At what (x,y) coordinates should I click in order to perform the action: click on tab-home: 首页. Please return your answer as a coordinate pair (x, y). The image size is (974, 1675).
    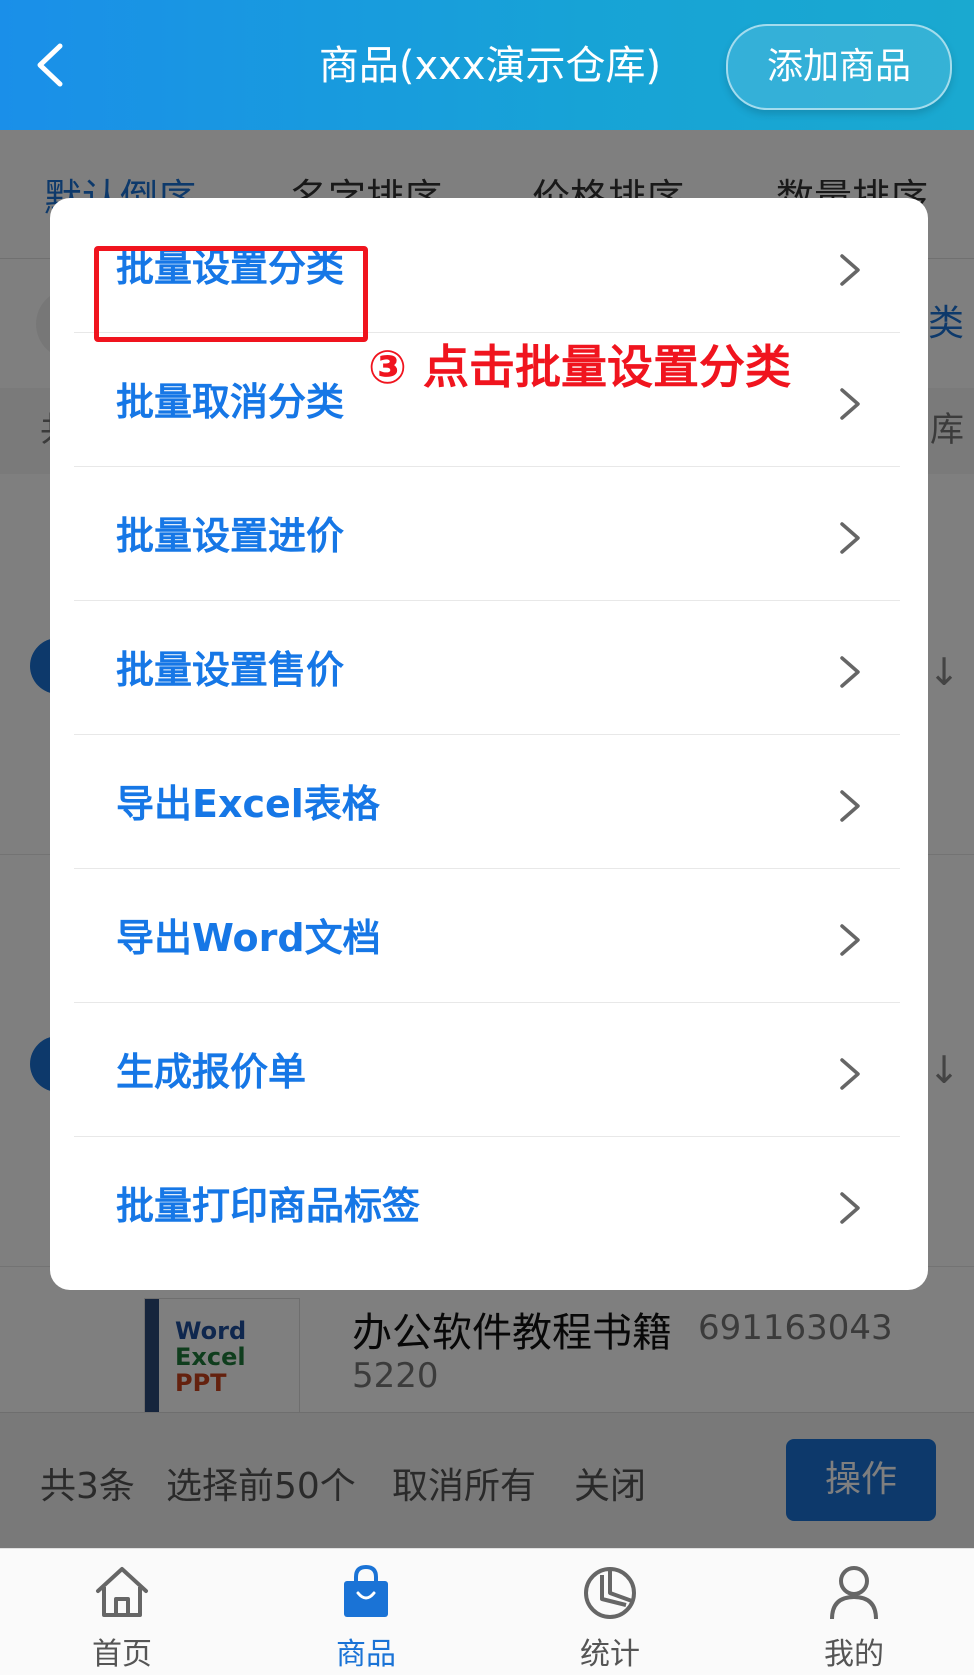
    Looking at the image, I should click on (122, 1612).